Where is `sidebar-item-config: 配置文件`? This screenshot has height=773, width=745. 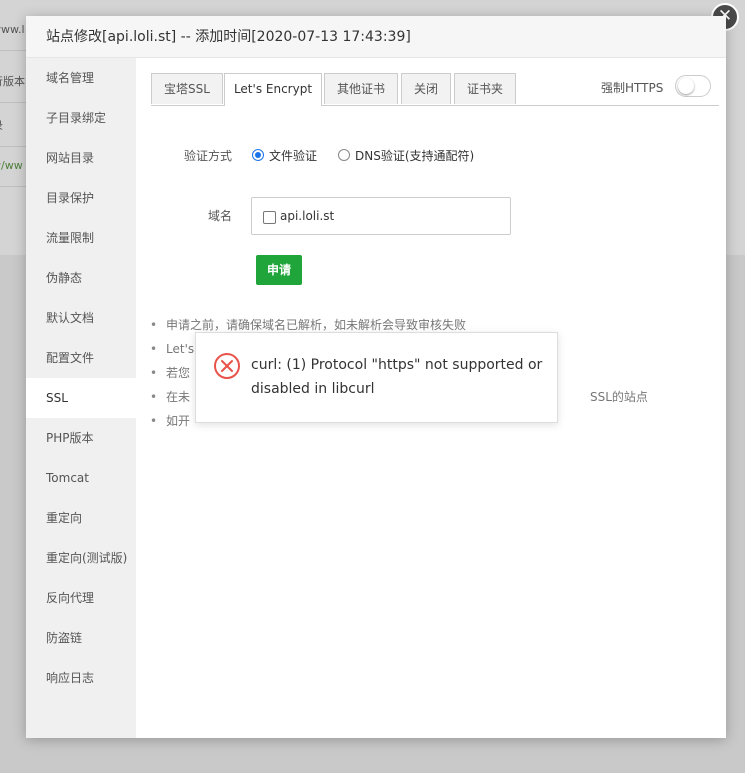
sidebar-item-config: 配置文件 is located at coordinates (81, 358).